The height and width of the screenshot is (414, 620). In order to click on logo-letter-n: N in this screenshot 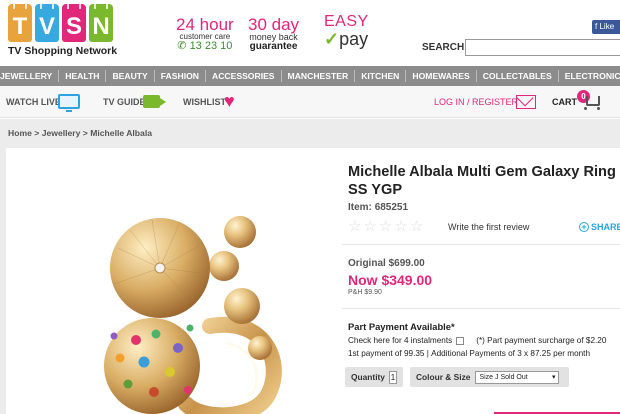, I will do `click(101, 21)`.